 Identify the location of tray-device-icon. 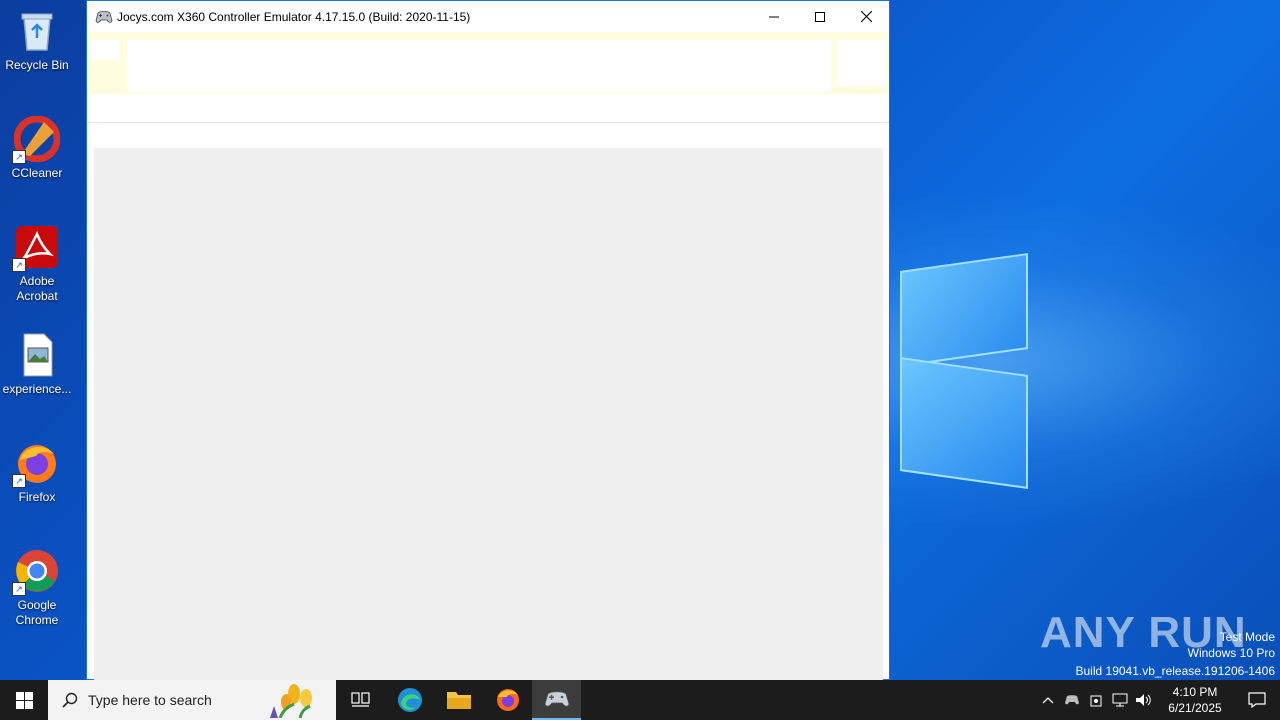
(1096, 700).